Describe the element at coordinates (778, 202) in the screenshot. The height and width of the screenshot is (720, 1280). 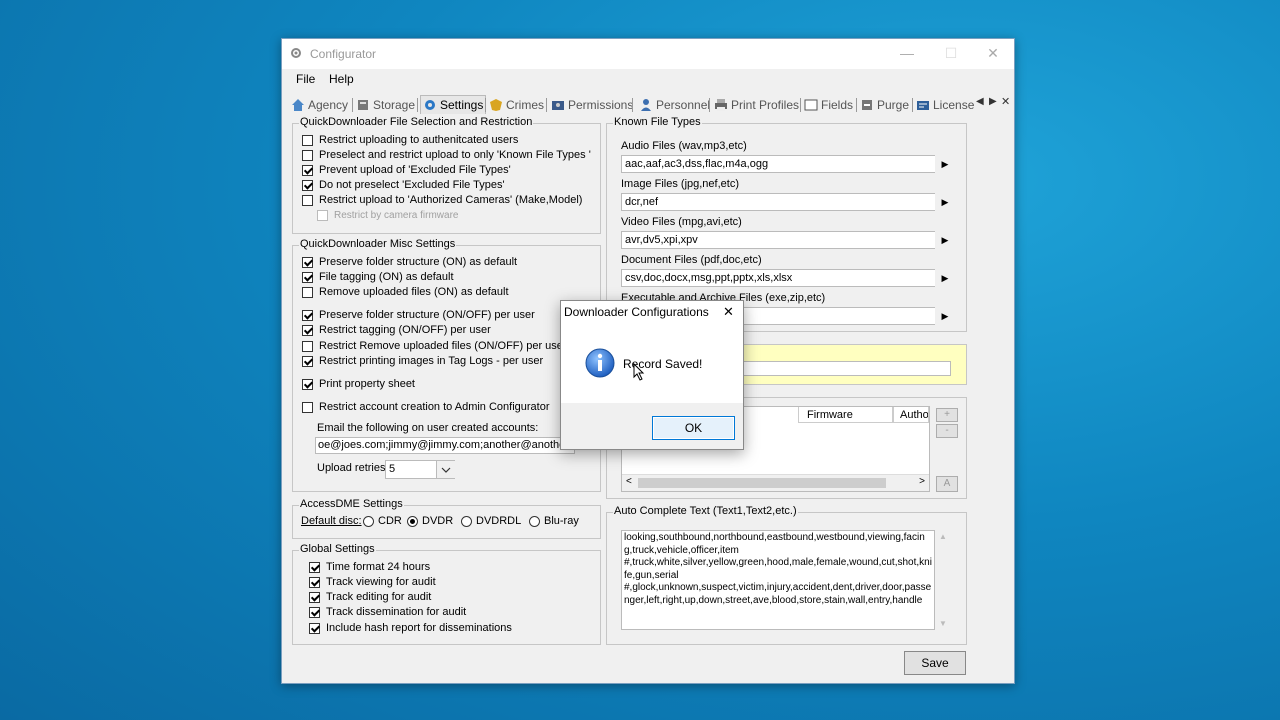
I see `image-files-field: dcr,nef` at that location.